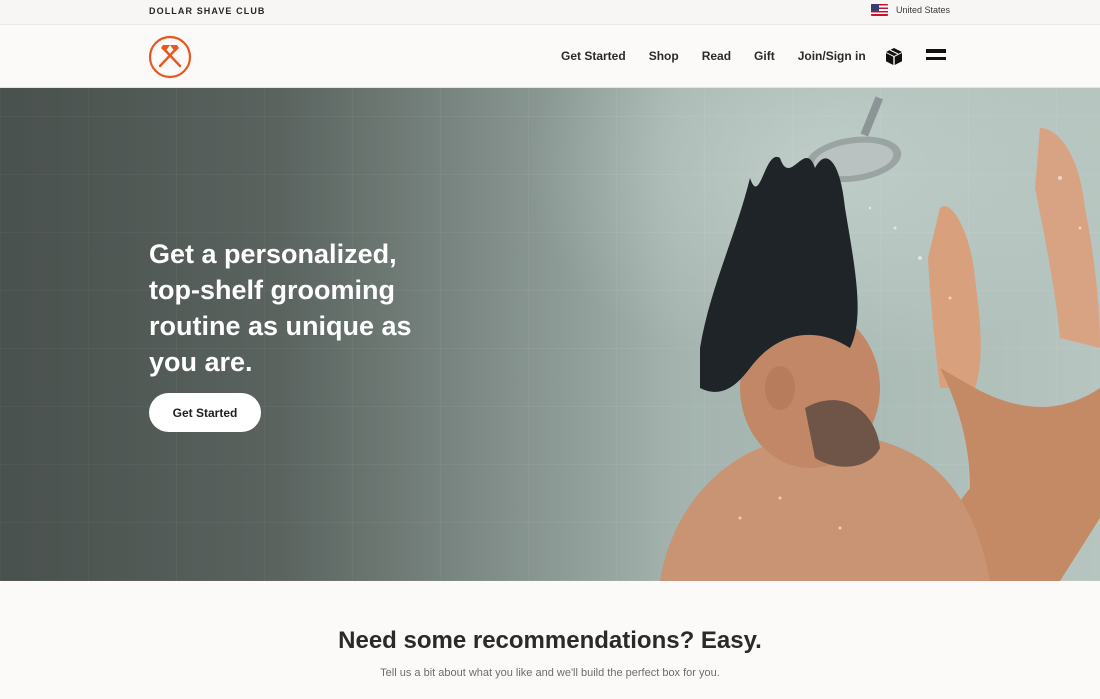 The width and height of the screenshot is (1100, 699). Describe the element at coordinates (664, 56) in the screenshot. I see `nav-shop: Shop` at that location.